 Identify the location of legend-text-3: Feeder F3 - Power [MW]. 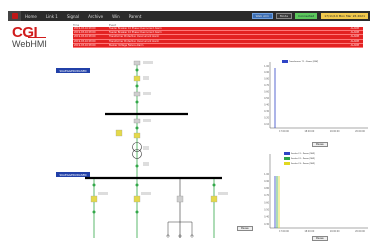
(303, 163).